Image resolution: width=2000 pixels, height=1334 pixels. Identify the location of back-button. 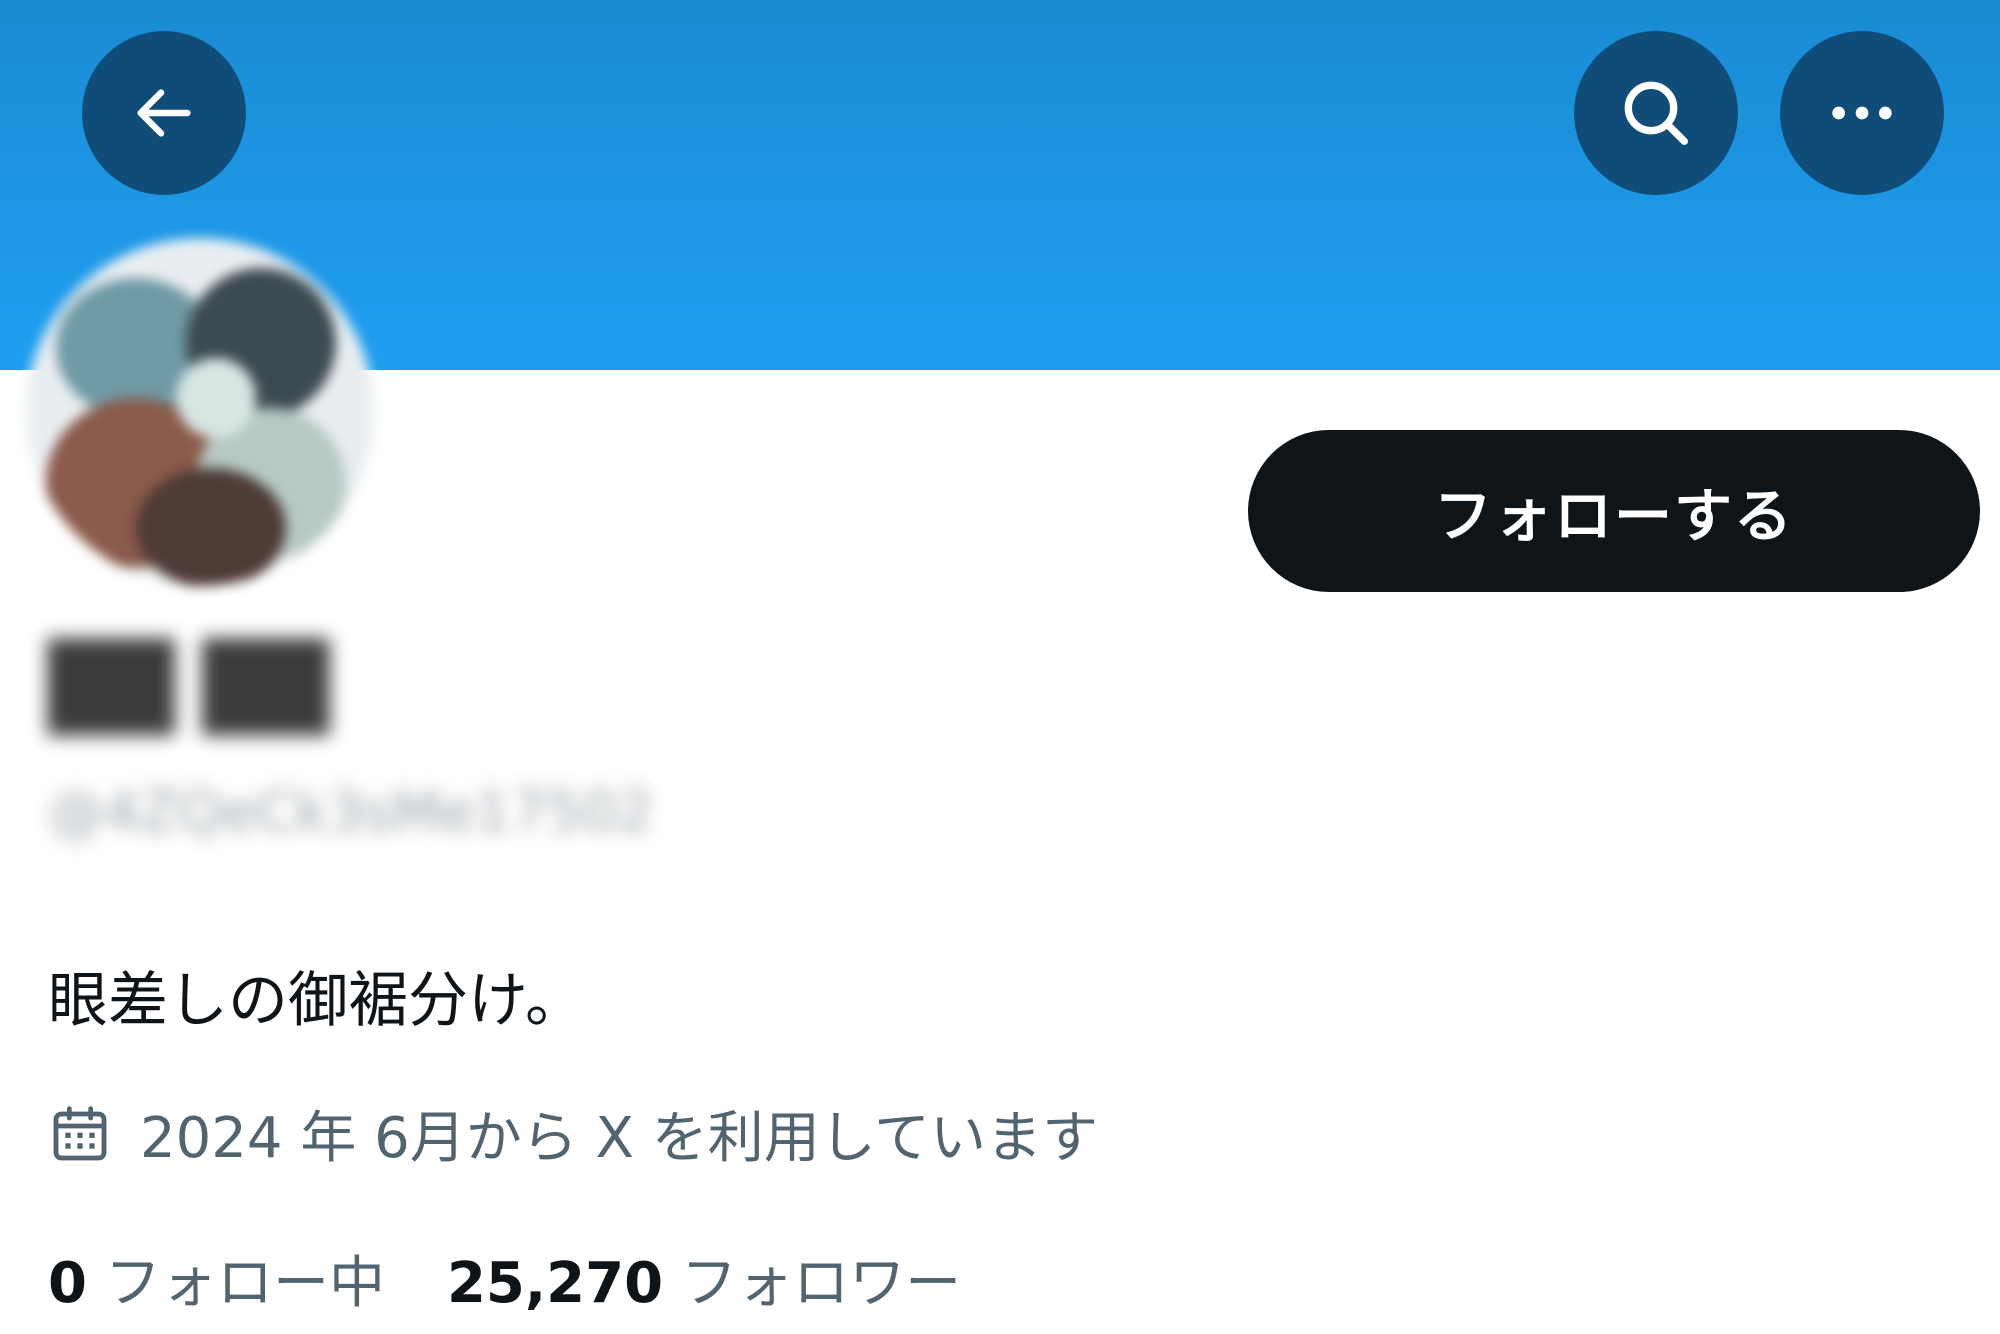
(164, 113).